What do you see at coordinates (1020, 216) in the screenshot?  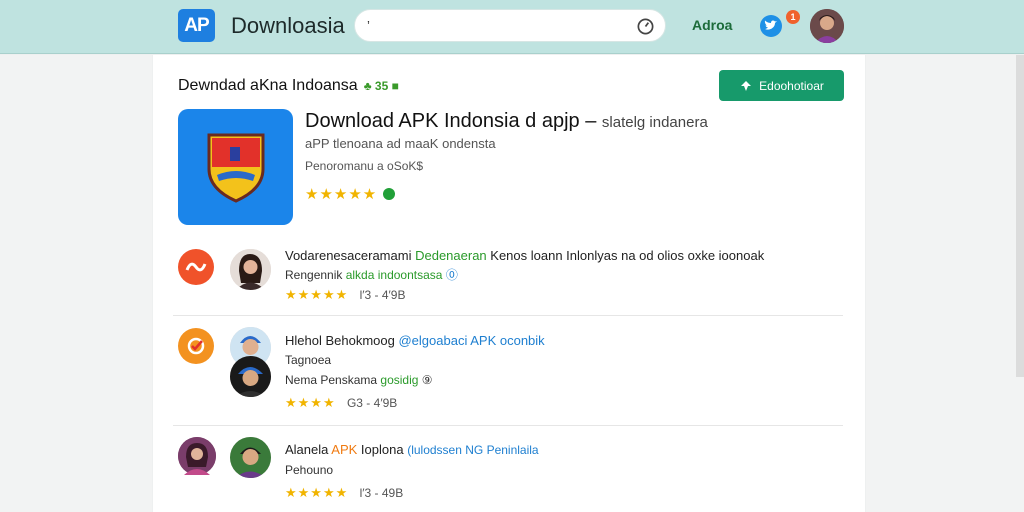 I see `scrollbar` at bounding box center [1020, 216].